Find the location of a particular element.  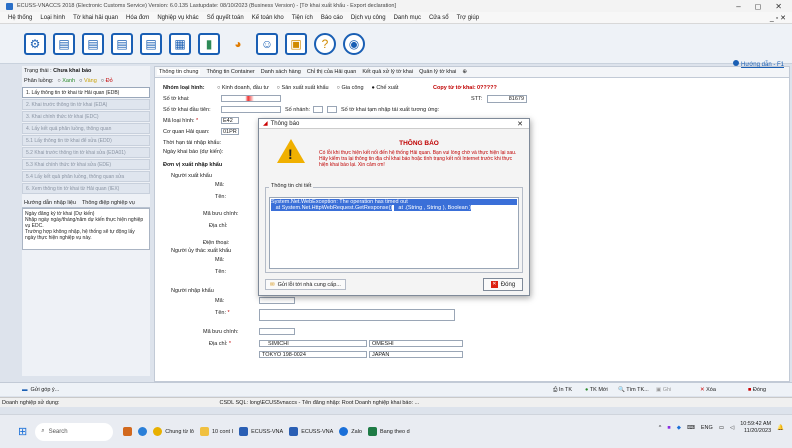

minimize-button: – is located at coordinates (738, 6).